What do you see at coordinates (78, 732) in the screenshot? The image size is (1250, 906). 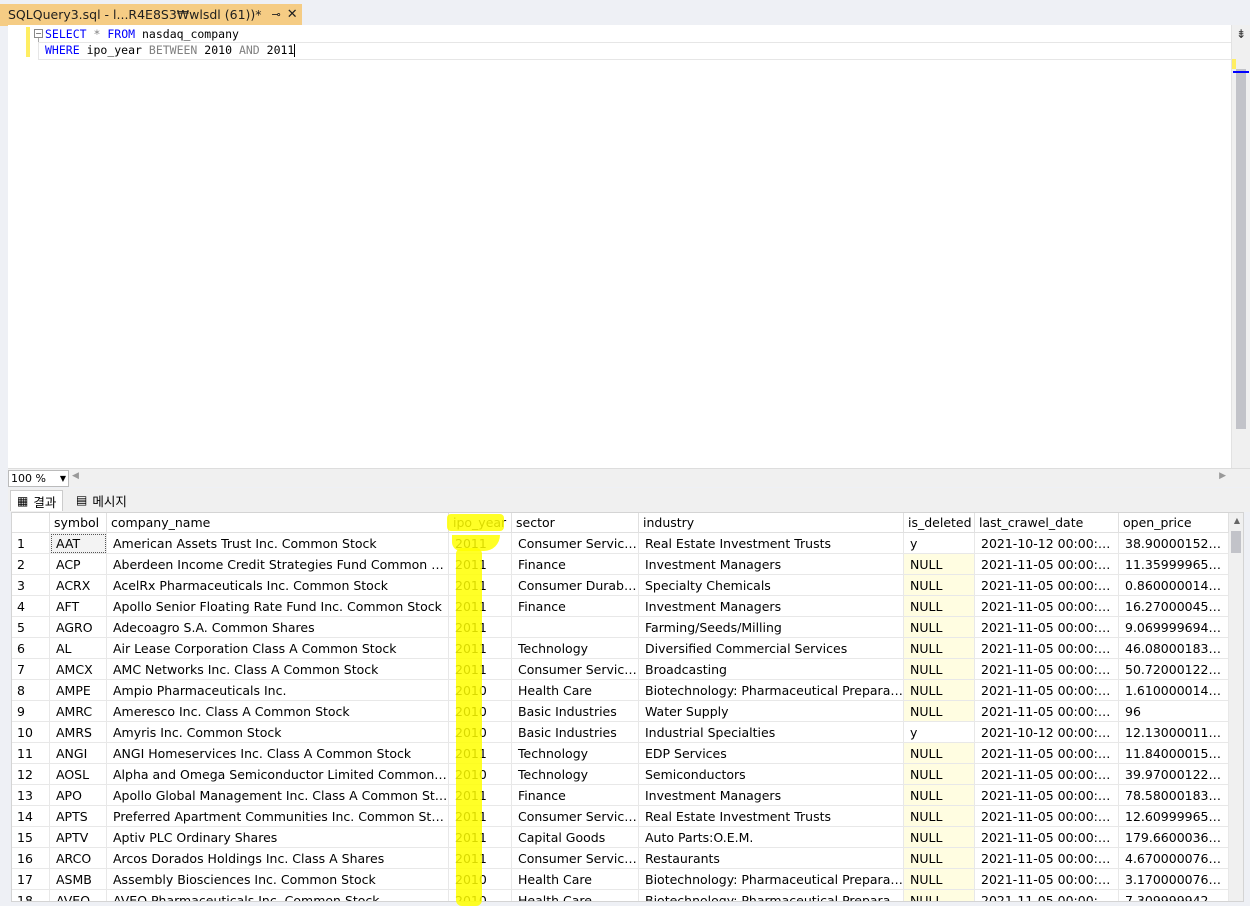 I see `cell-symbol: AMRS` at bounding box center [78, 732].